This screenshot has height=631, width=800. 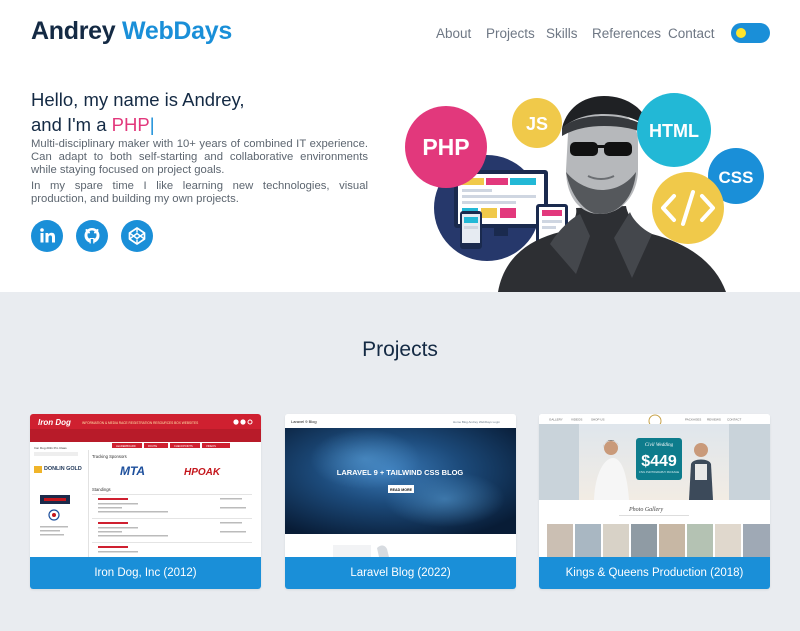 I want to click on nav-references: References, so click(x=626, y=33).